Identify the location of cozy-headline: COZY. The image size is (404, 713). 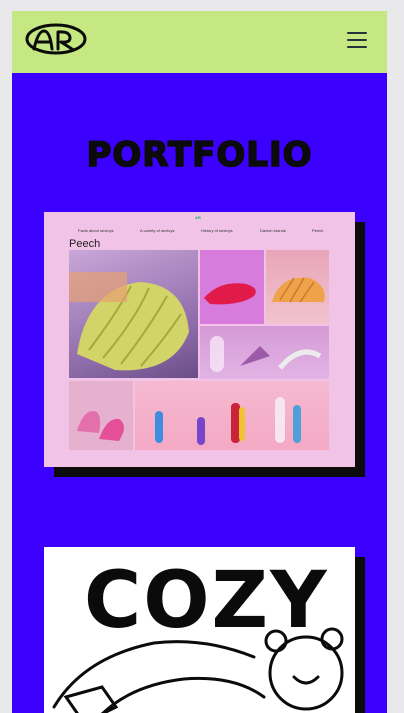
(206, 601).